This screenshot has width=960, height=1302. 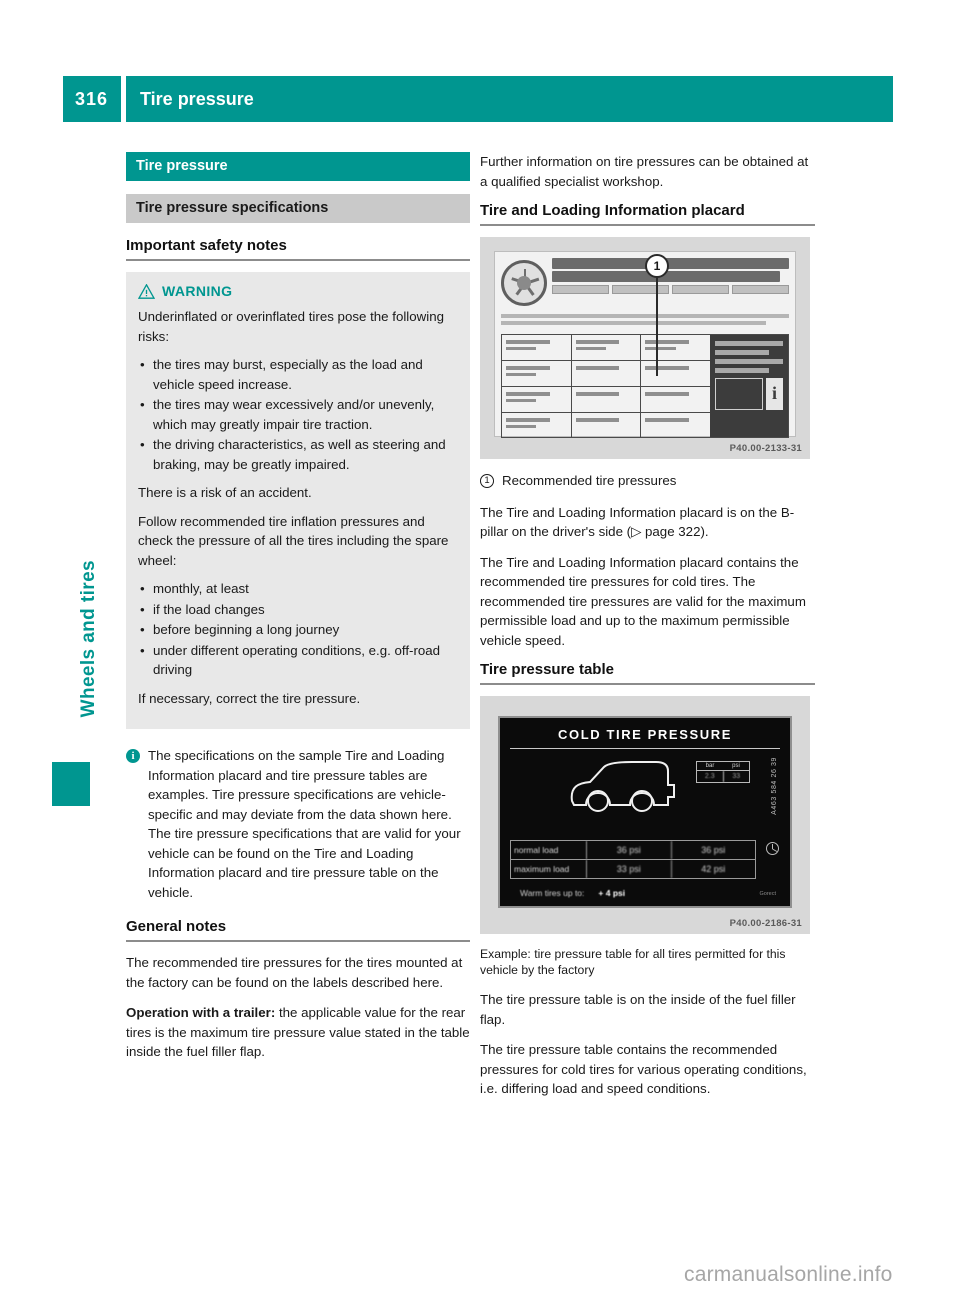 I want to click on table-row: normal load 36 psi 36 psi, so click(x=633, y=850).